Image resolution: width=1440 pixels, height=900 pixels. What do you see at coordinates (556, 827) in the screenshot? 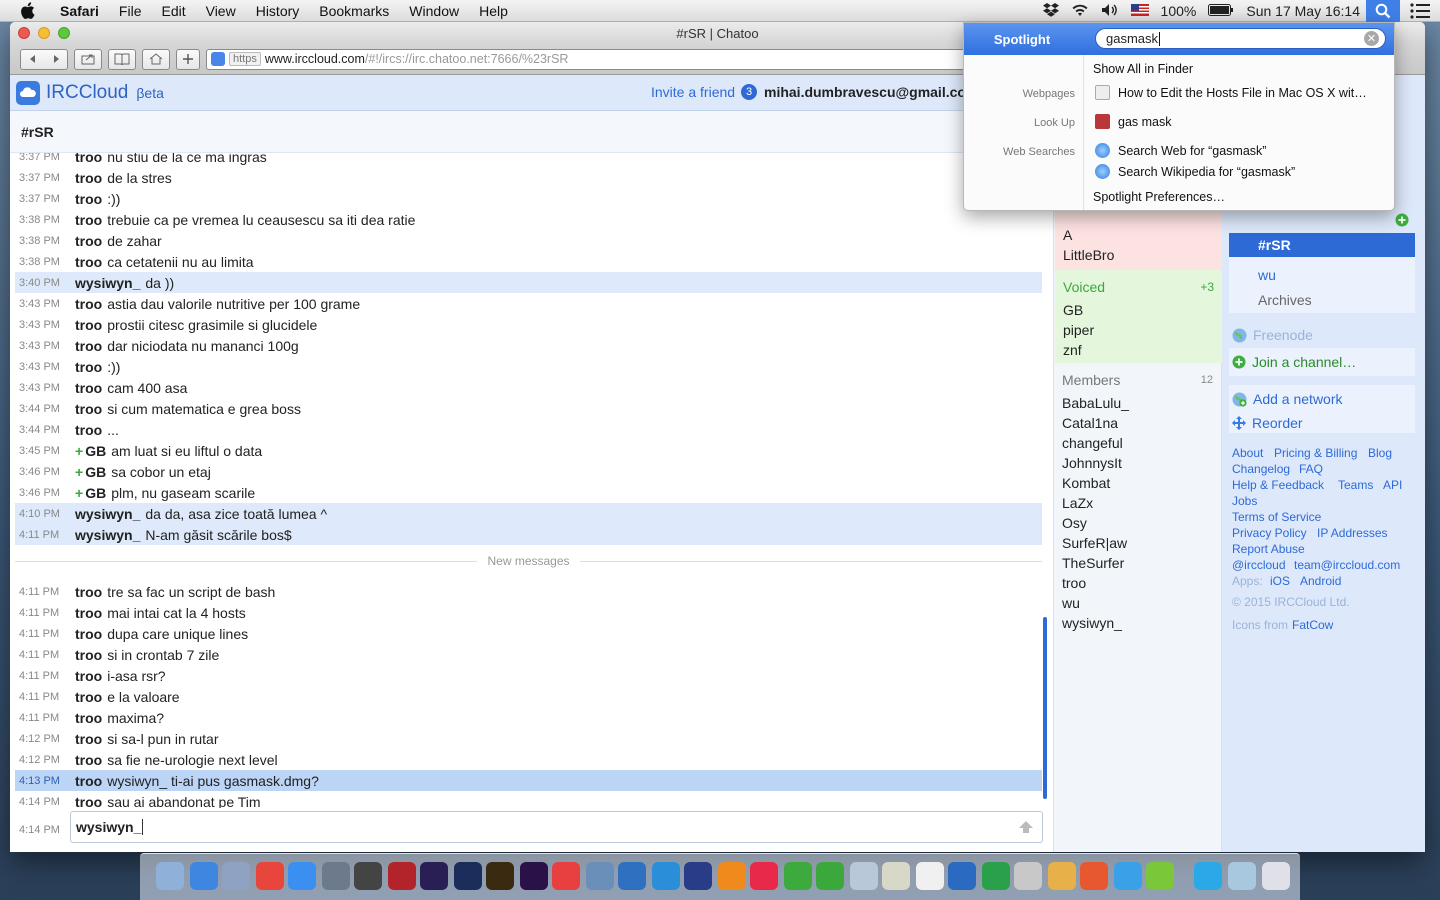
I see `message-input: wysiwyn_` at bounding box center [556, 827].